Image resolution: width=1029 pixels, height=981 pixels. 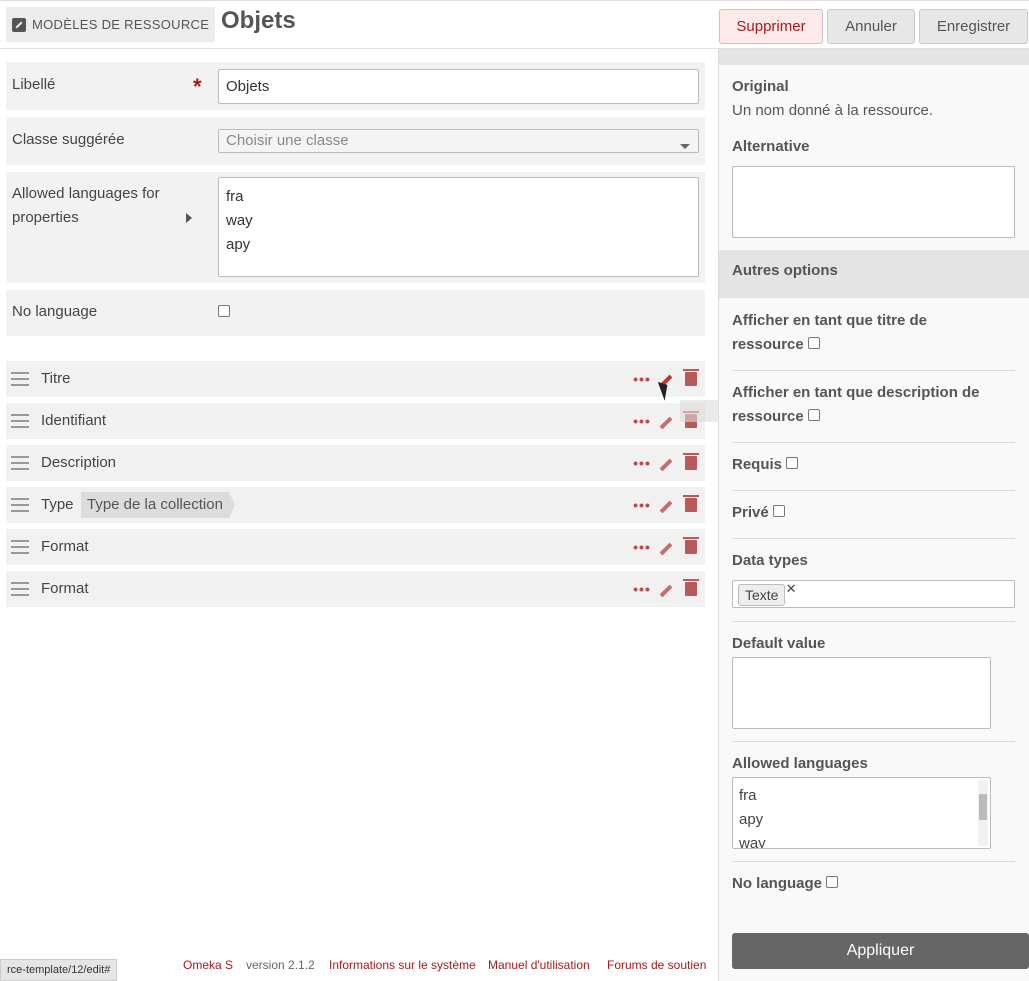 I want to click on required-checkbox, so click(x=792, y=463).